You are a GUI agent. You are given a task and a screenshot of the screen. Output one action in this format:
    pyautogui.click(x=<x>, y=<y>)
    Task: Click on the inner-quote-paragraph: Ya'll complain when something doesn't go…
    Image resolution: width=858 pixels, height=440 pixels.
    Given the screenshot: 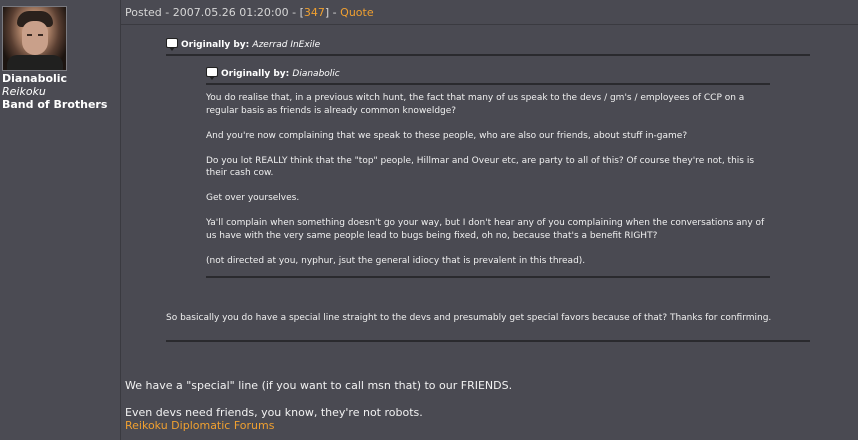 What is the action you would take?
    pyautogui.click(x=485, y=229)
    